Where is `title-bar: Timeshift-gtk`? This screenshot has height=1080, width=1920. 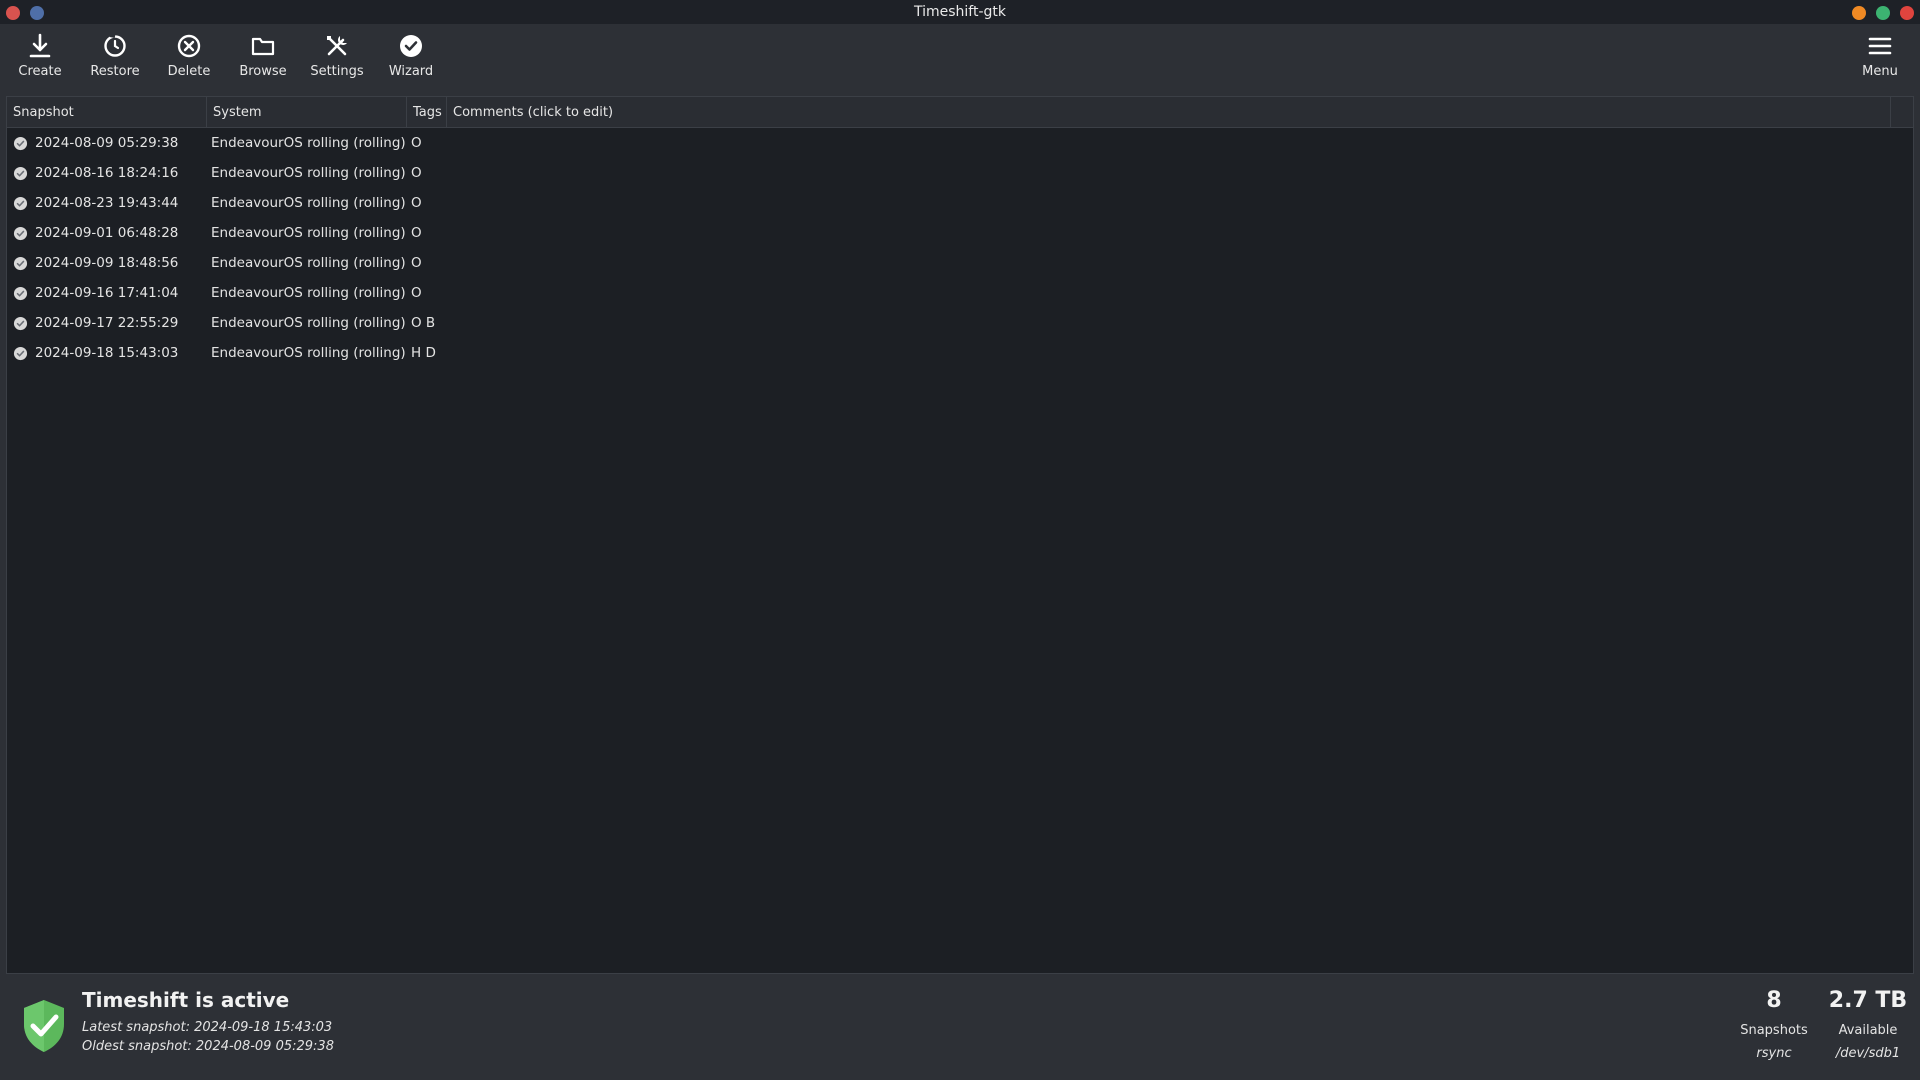 title-bar: Timeshift-gtk is located at coordinates (960, 12).